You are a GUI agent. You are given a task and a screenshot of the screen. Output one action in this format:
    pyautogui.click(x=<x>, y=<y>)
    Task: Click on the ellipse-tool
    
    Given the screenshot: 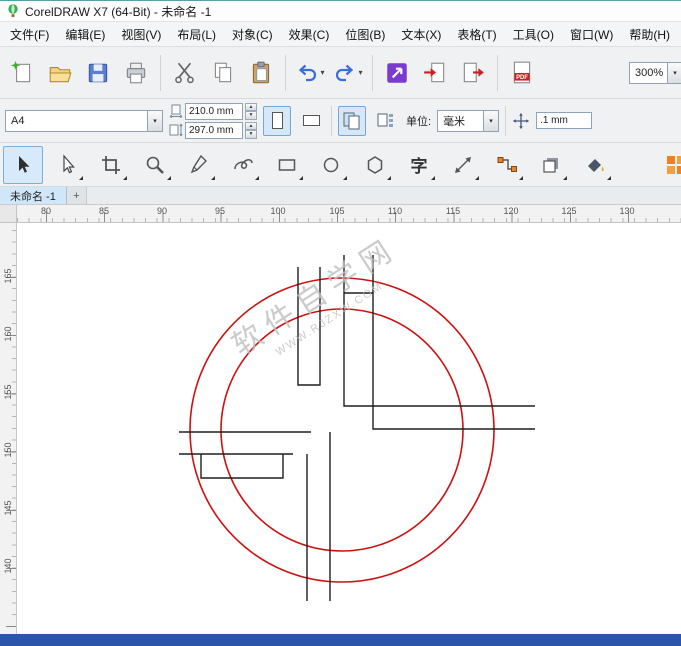 What is the action you would take?
    pyautogui.click(x=331, y=165)
    